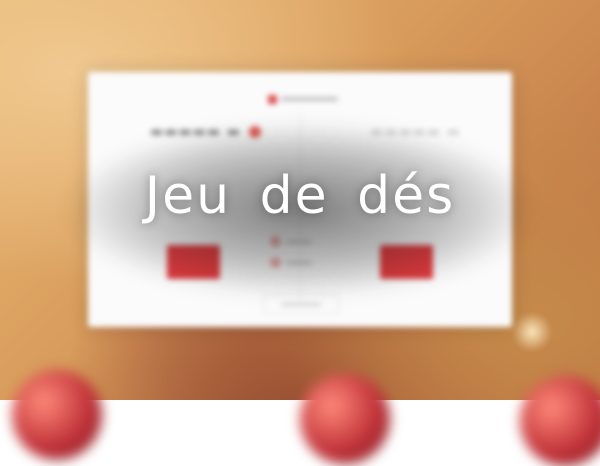 Image resolution: width=600 pixels, height=466 pixels. Describe the element at coordinates (300, 196) in the screenshot. I see `page-title: Jeu de dés` at that location.